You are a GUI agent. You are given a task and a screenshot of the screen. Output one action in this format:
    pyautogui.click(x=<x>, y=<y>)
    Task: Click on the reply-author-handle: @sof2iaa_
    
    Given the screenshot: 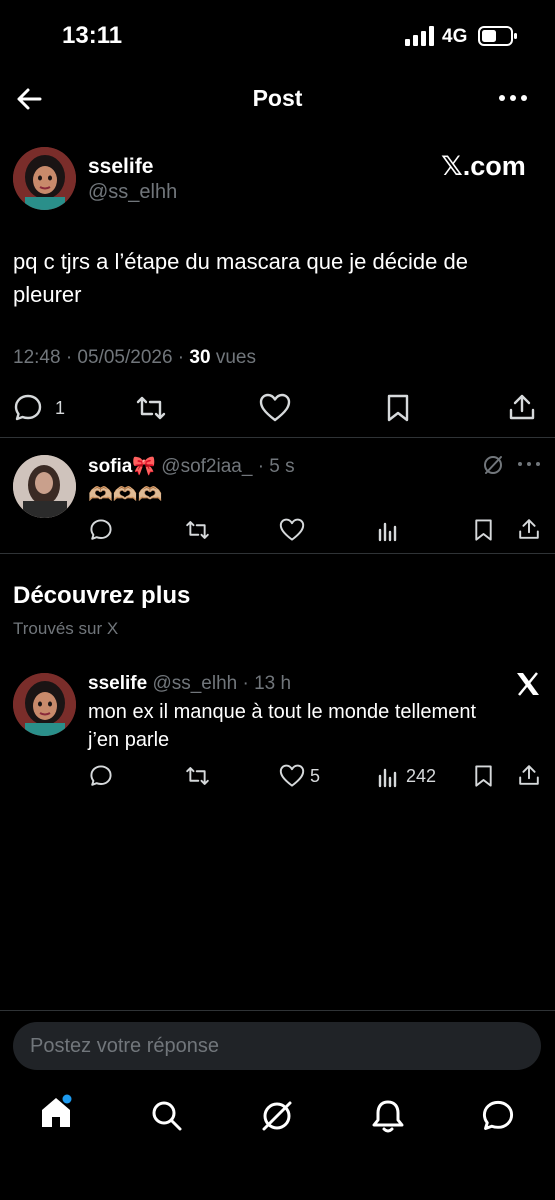 What is the action you would take?
    pyautogui.click(x=206, y=466)
    